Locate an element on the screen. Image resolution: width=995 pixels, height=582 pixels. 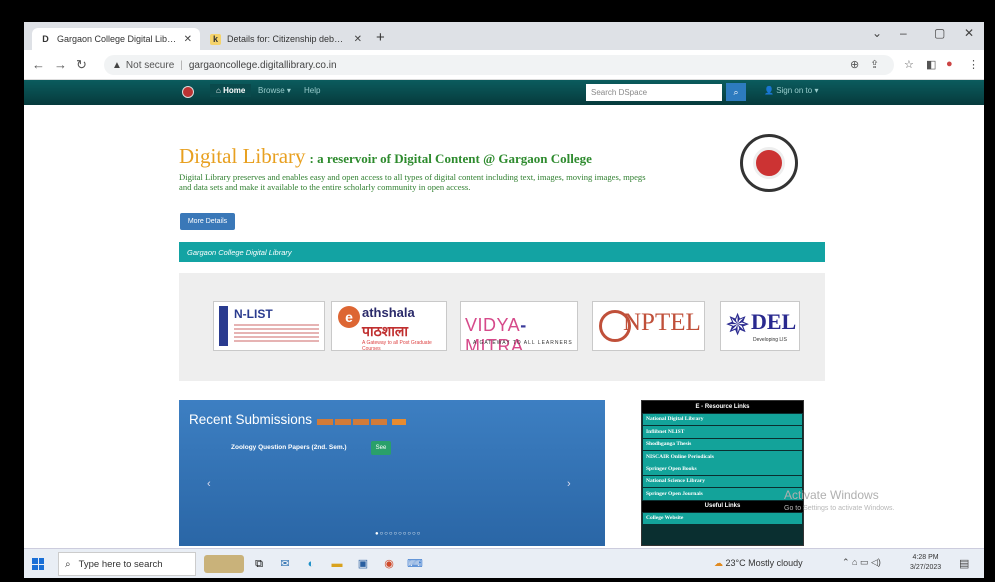
store-icon: ▣ is located at coordinates (363, 564).